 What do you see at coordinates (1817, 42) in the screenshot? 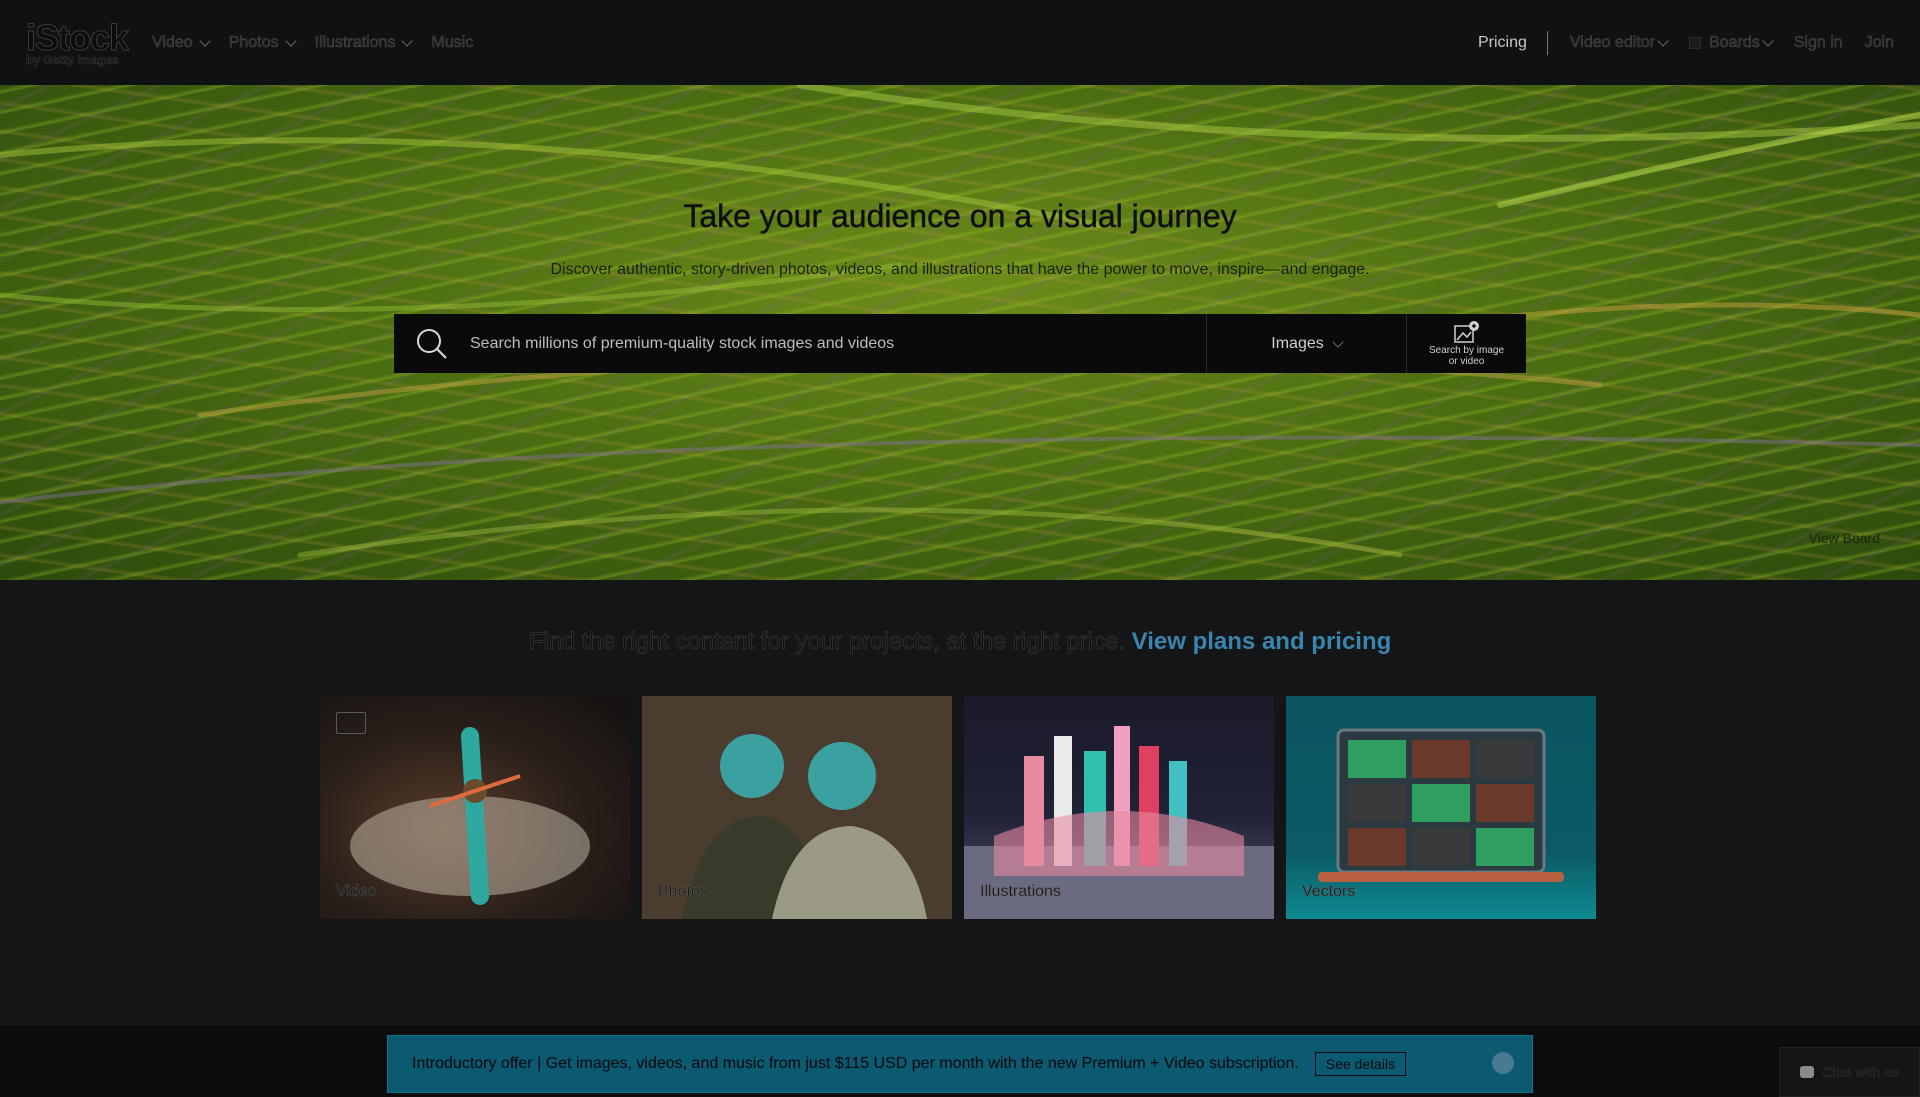
I see `sign-in-link: Sign in` at bounding box center [1817, 42].